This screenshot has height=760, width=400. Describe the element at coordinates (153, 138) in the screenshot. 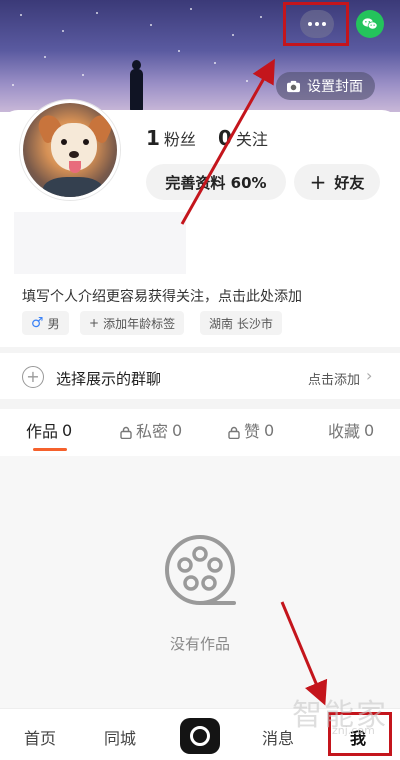

I see `followers-count: 1` at that location.